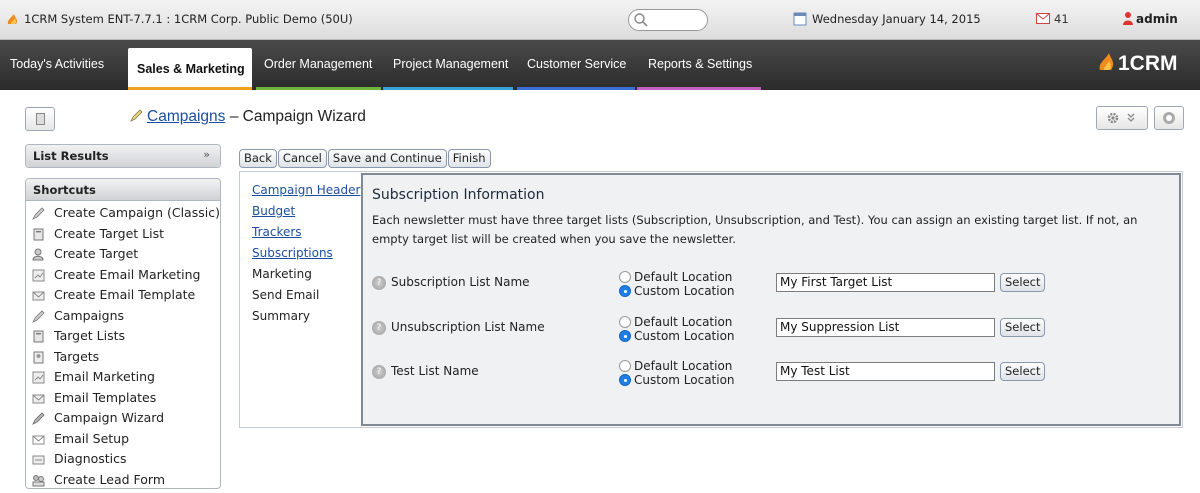 The width and height of the screenshot is (1200, 493). What do you see at coordinates (92, 438) in the screenshot?
I see `shortcut-label: Email Setup` at bounding box center [92, 438].